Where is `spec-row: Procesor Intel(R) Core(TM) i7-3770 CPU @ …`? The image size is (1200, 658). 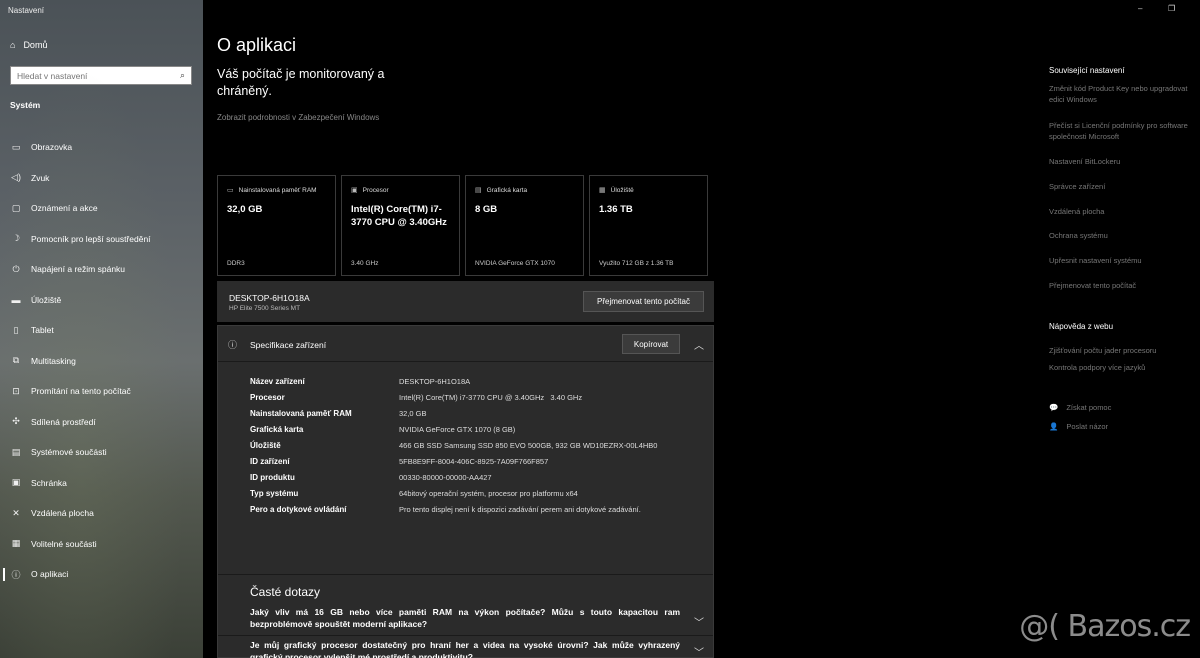 spec-row: Procesor Intel(R) Core(TM) i7-3770 CPU @ … is located at coordinates (465, 398).